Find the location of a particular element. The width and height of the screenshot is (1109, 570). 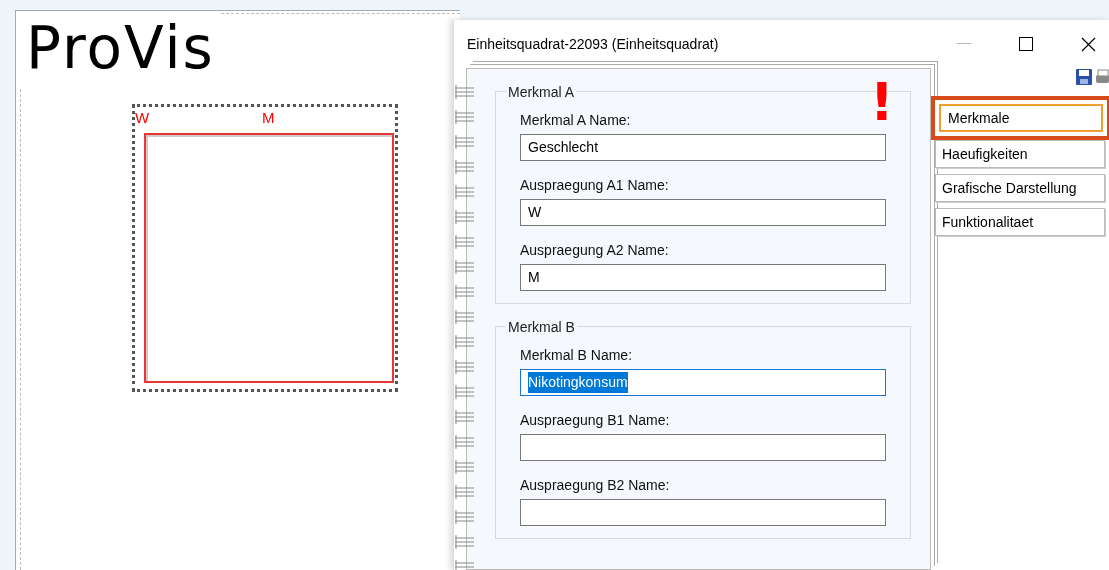

text-field: Geschlecht is located at coordinates (703, 147).